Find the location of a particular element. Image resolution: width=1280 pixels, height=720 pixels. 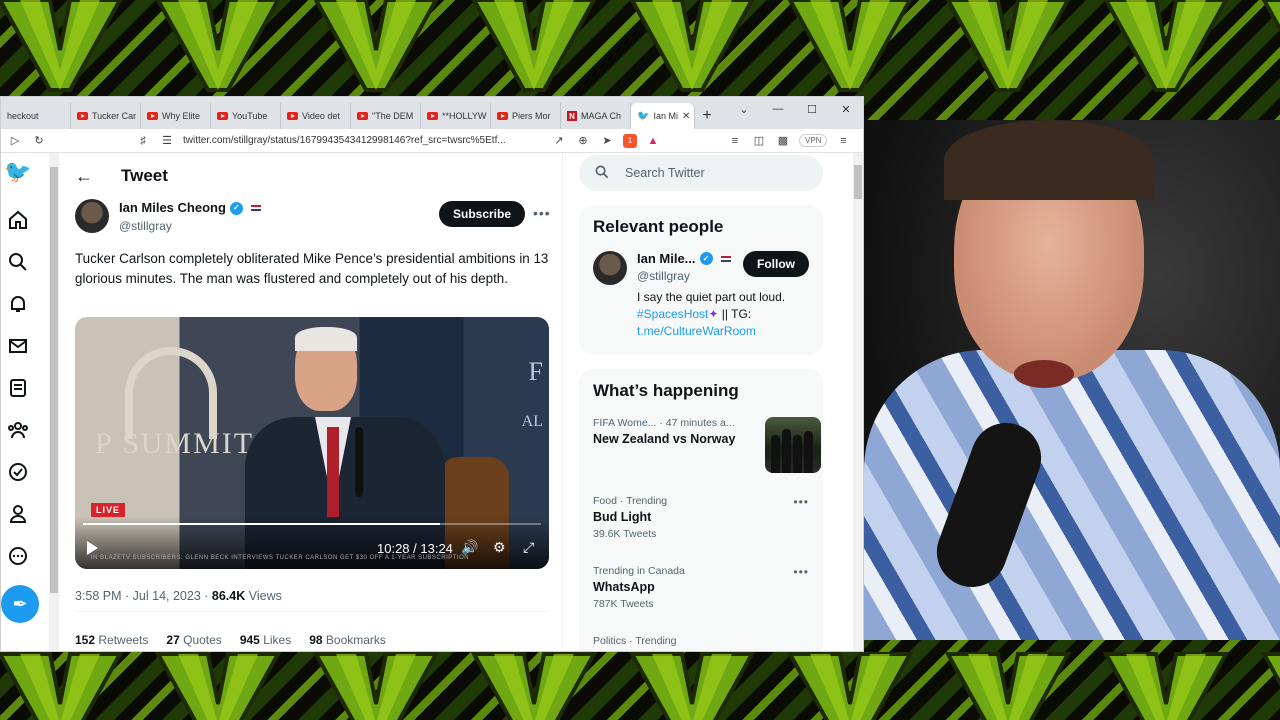

bookmark-icon: ♯ is located at coordinates (143, 141).